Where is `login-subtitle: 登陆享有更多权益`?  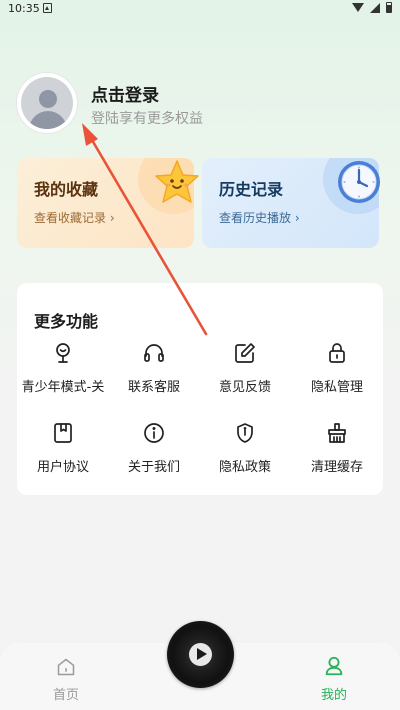
login-subtitle: 登陆享有更多权益 is located at coordinates (147, 119).